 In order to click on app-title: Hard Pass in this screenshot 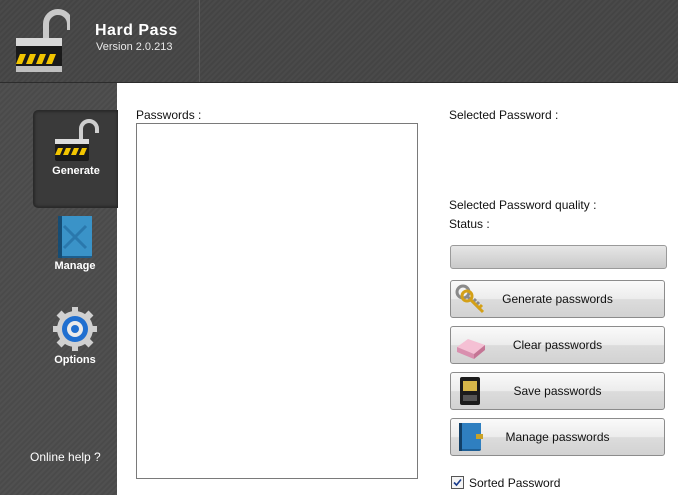, I will do `click(136, 30)`.